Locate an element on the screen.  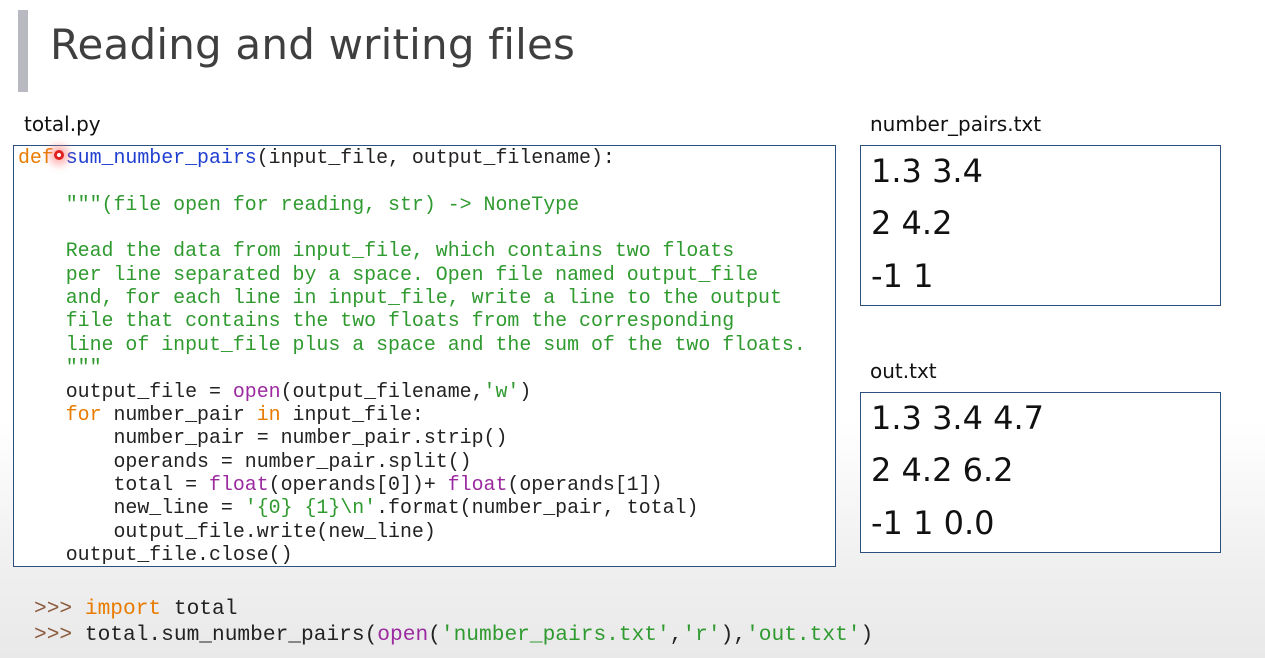
code-token: open is located at coordinates (256, 391).